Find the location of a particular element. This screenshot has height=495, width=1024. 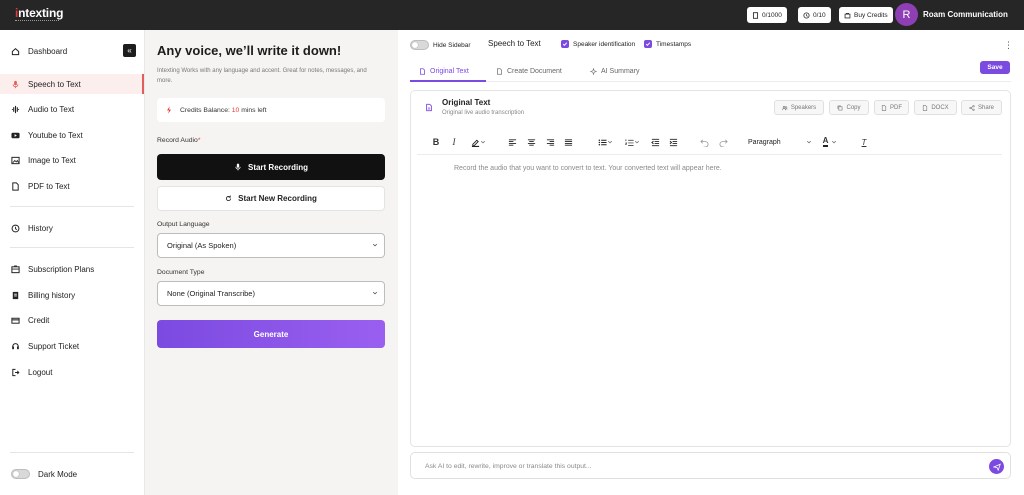

sidebar-item-billing-history: Billing history is located at coordinates (72, 295).